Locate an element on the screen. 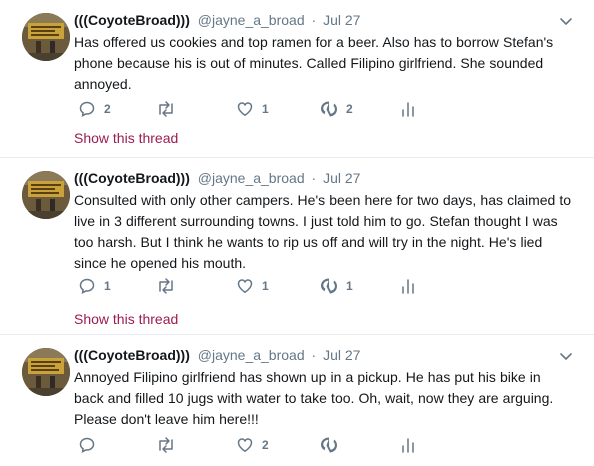 The image size is (594, 466). stat-count: 2 is located at coordinates (349, 109).